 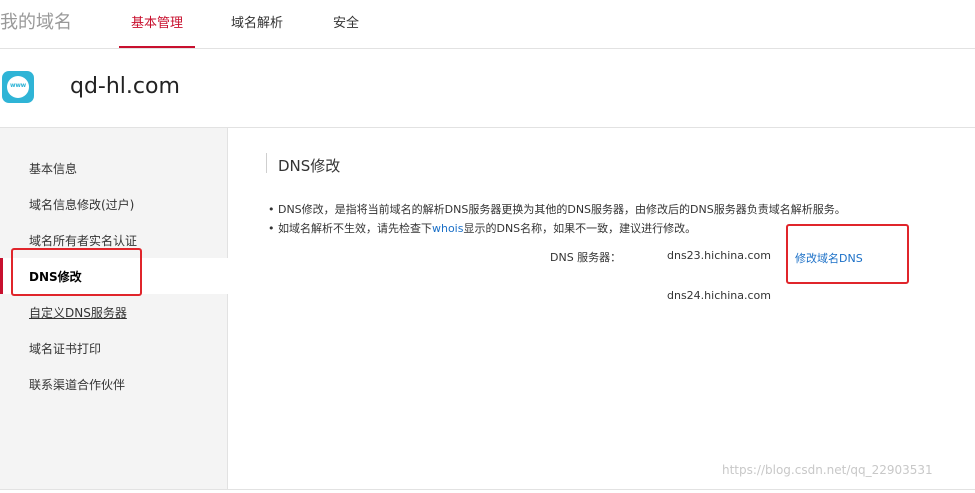 I want to click on sidebar-item-certificate-print: 域名证书打印, so click(x=65, y=348).